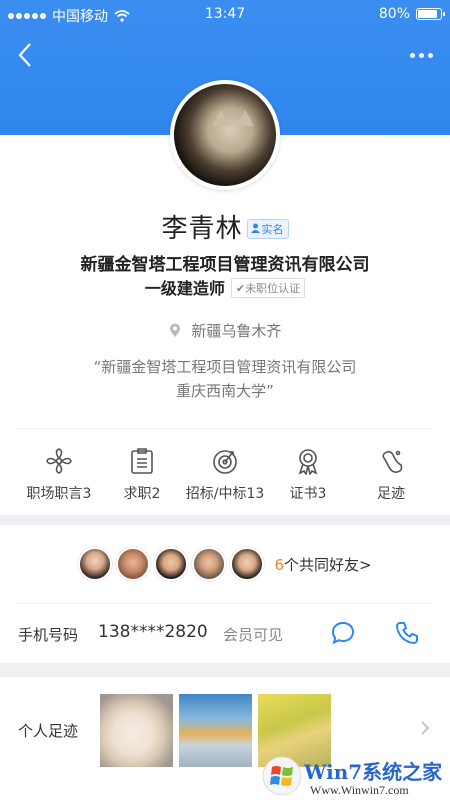  Describe the element at coordinates (373, 772) in the screenshot. I see `watermark-brand: Win7系统之家` at that location.